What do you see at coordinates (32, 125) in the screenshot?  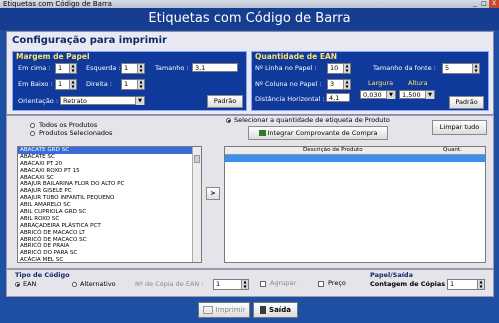 I see `radio-todos` at bounding box center [32, 125].